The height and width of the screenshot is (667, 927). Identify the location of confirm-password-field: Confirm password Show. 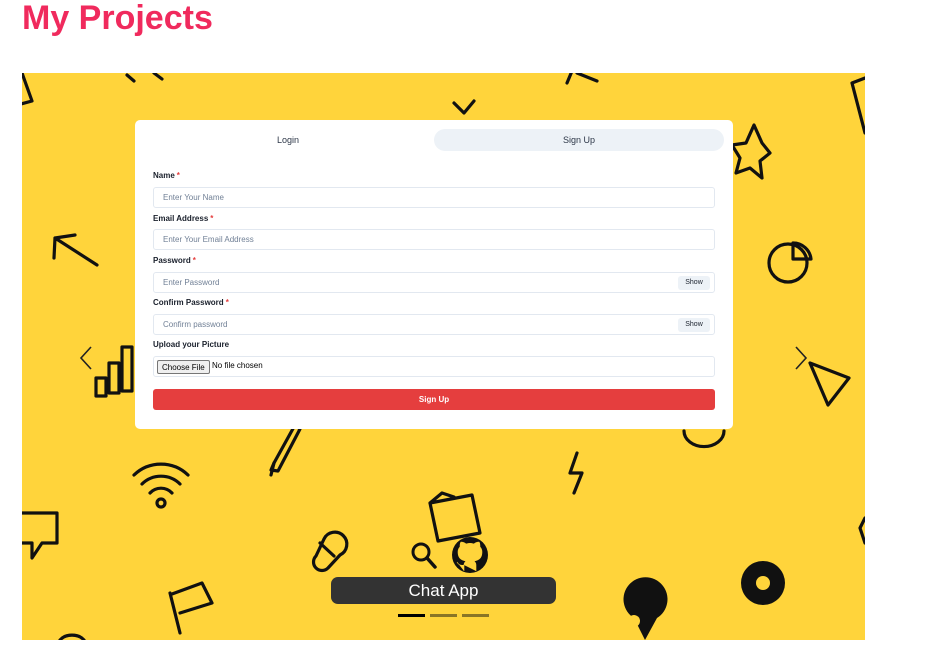
(434, 324).